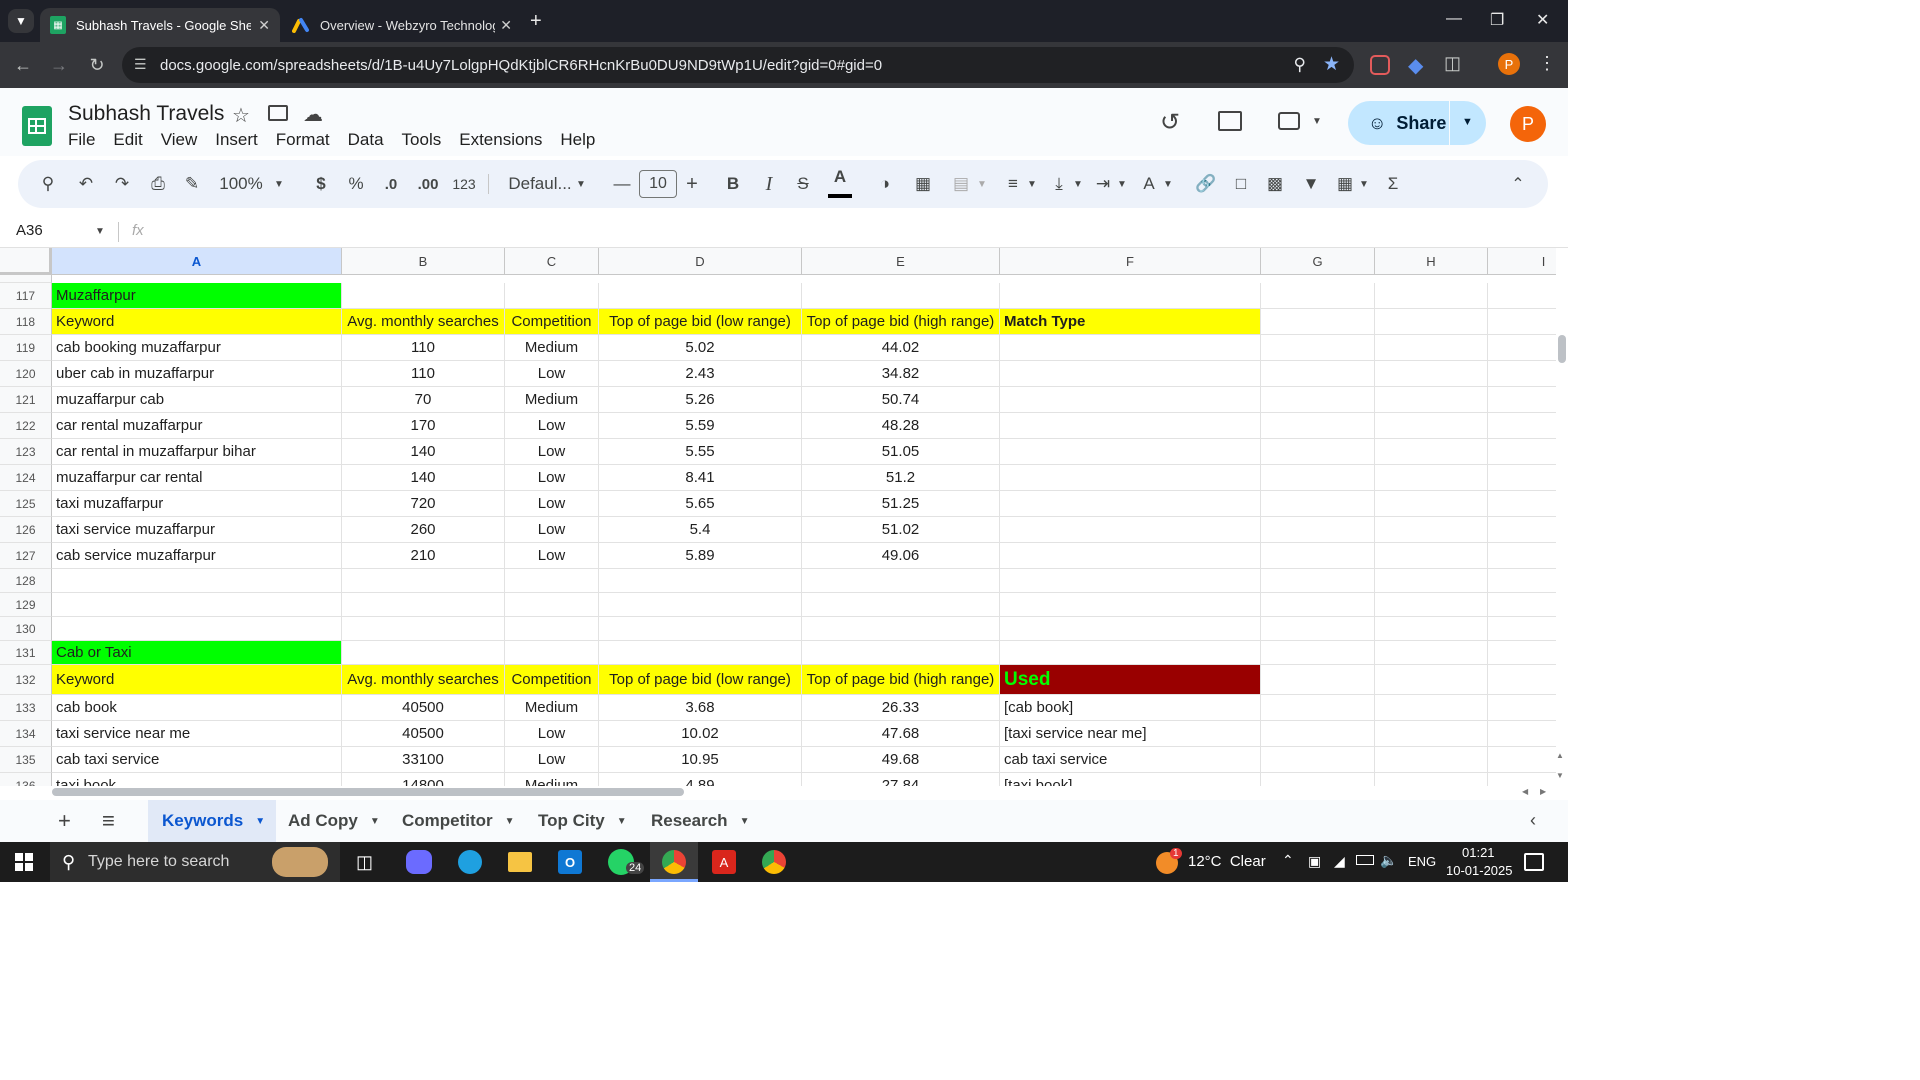 This screenshot has width=1920, height=1080. Describe the element at coordinates (423, 605) in the screenshot. I see `cell-b129` at that location.